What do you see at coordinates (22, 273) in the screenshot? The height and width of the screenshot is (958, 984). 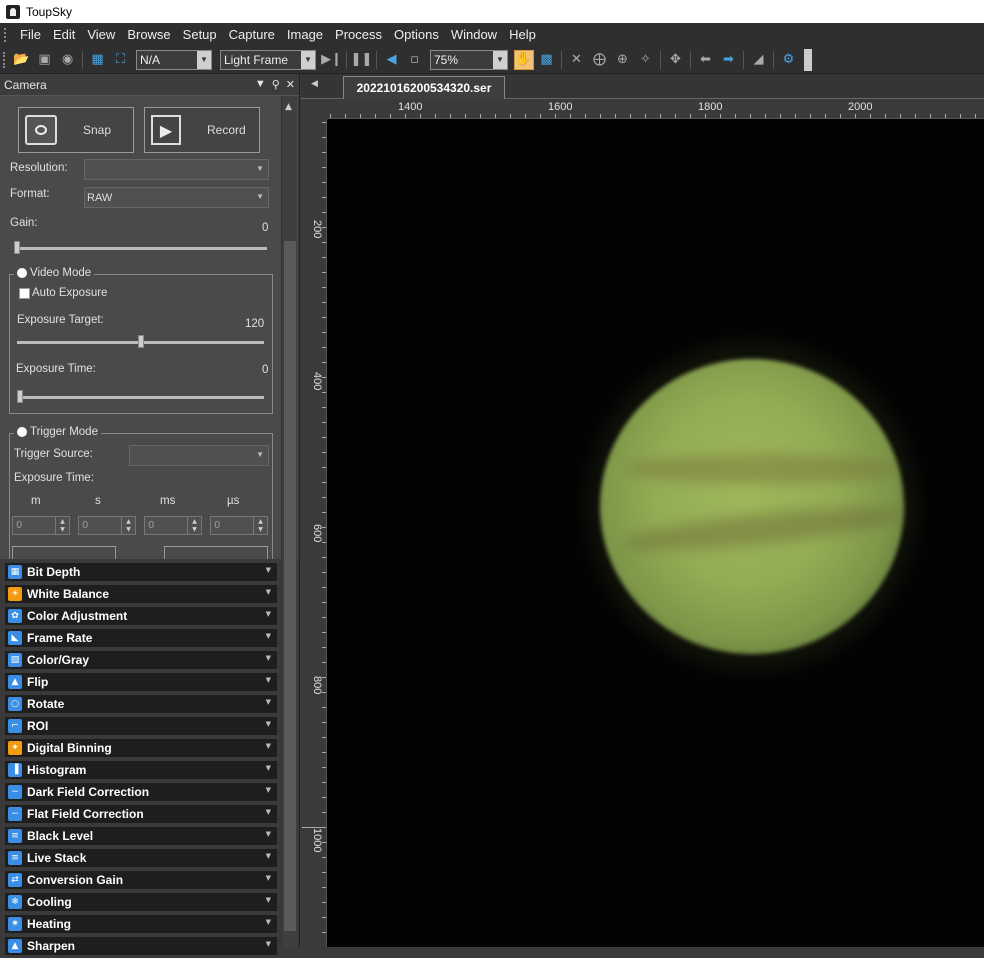 I see `video-mode-radio` at bounding box center [22, 273].